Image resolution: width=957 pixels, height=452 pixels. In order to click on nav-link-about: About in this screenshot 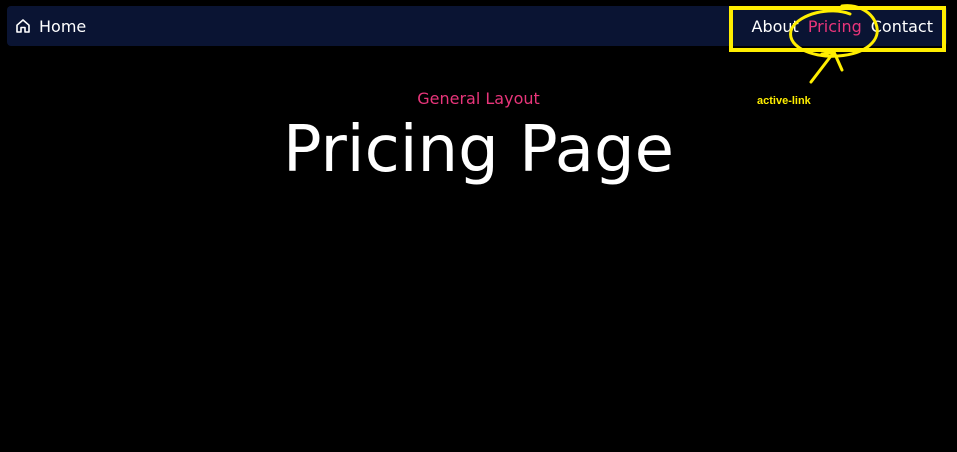, I will do `click(775, 26)`.